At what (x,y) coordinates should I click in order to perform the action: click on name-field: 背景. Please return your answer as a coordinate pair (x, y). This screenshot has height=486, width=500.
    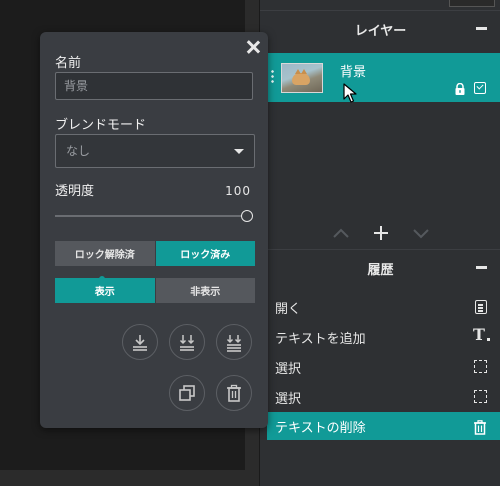
    Looking at the image, I should click on (154, 86).